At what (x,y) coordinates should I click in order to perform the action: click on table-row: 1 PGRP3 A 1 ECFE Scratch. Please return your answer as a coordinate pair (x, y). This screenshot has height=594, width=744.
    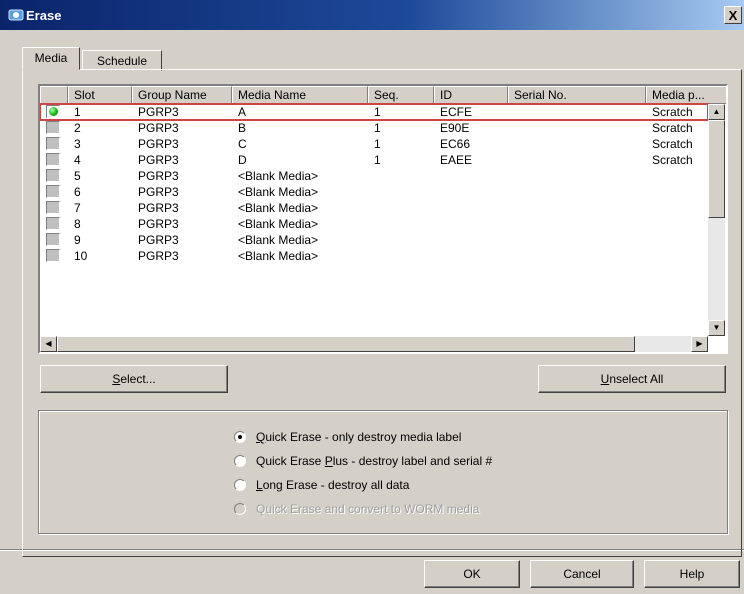
    Looking at the image, I should click on (374, 112).